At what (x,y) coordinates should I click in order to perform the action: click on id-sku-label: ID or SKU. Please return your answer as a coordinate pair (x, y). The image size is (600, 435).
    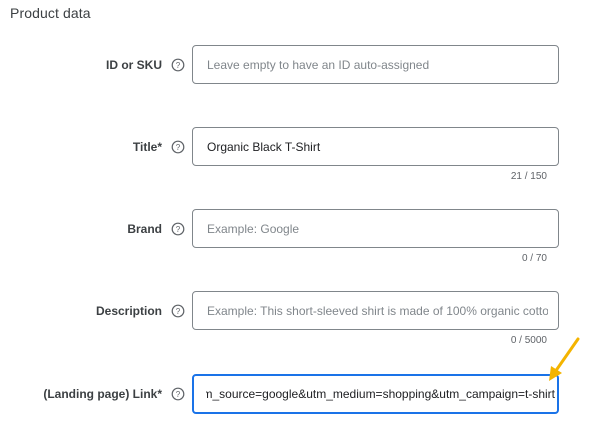
    Looking at the image, I should click on (133, 65).